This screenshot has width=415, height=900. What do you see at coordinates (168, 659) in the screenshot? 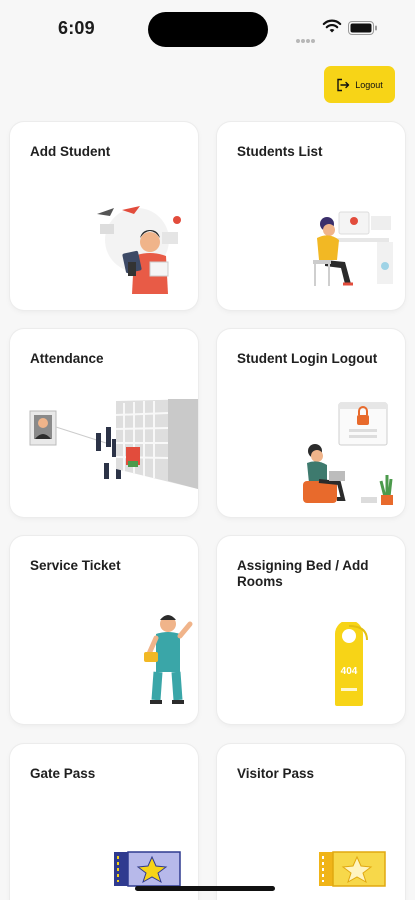
I see `service-worker-illustration` at bounding box center [168, 659].